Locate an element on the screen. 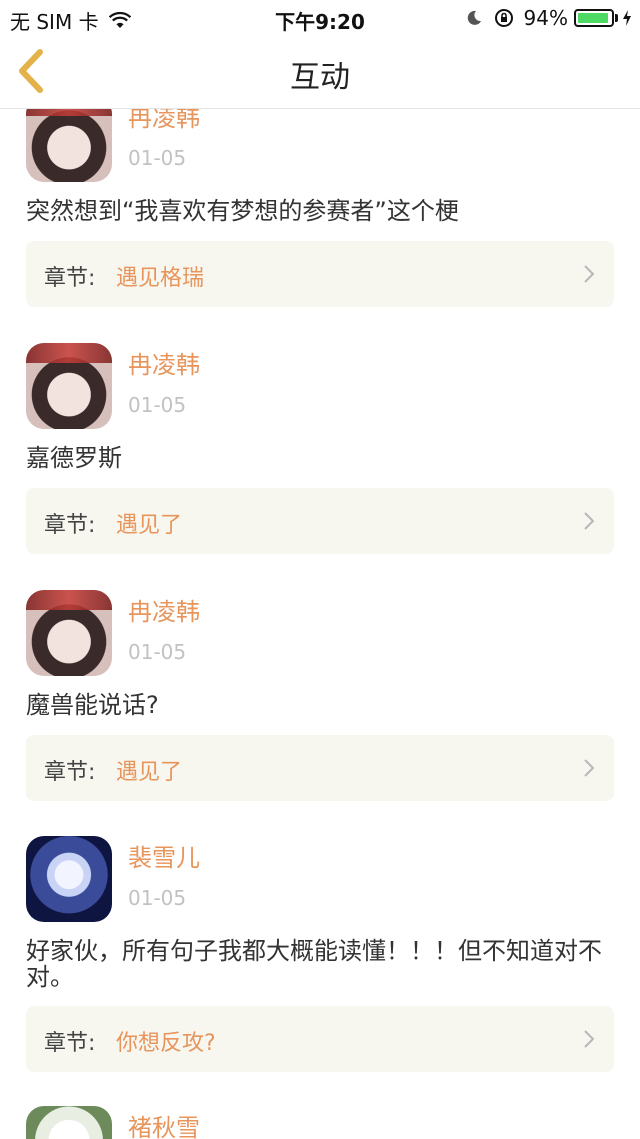 This screenshot has width=640, height=1139. battery-level-fill is located at coordinates (593, 18).